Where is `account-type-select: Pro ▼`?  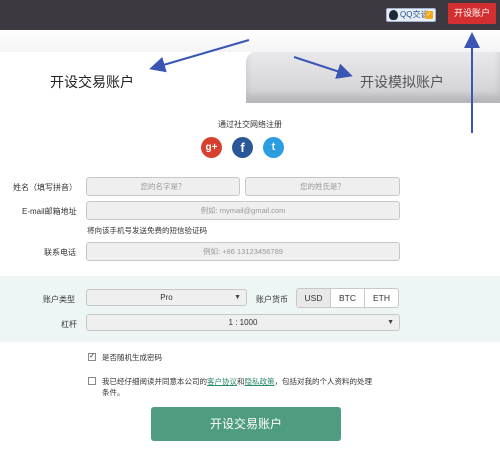
account-type-select: Pro ▼ is located at coordinates (166, 297).